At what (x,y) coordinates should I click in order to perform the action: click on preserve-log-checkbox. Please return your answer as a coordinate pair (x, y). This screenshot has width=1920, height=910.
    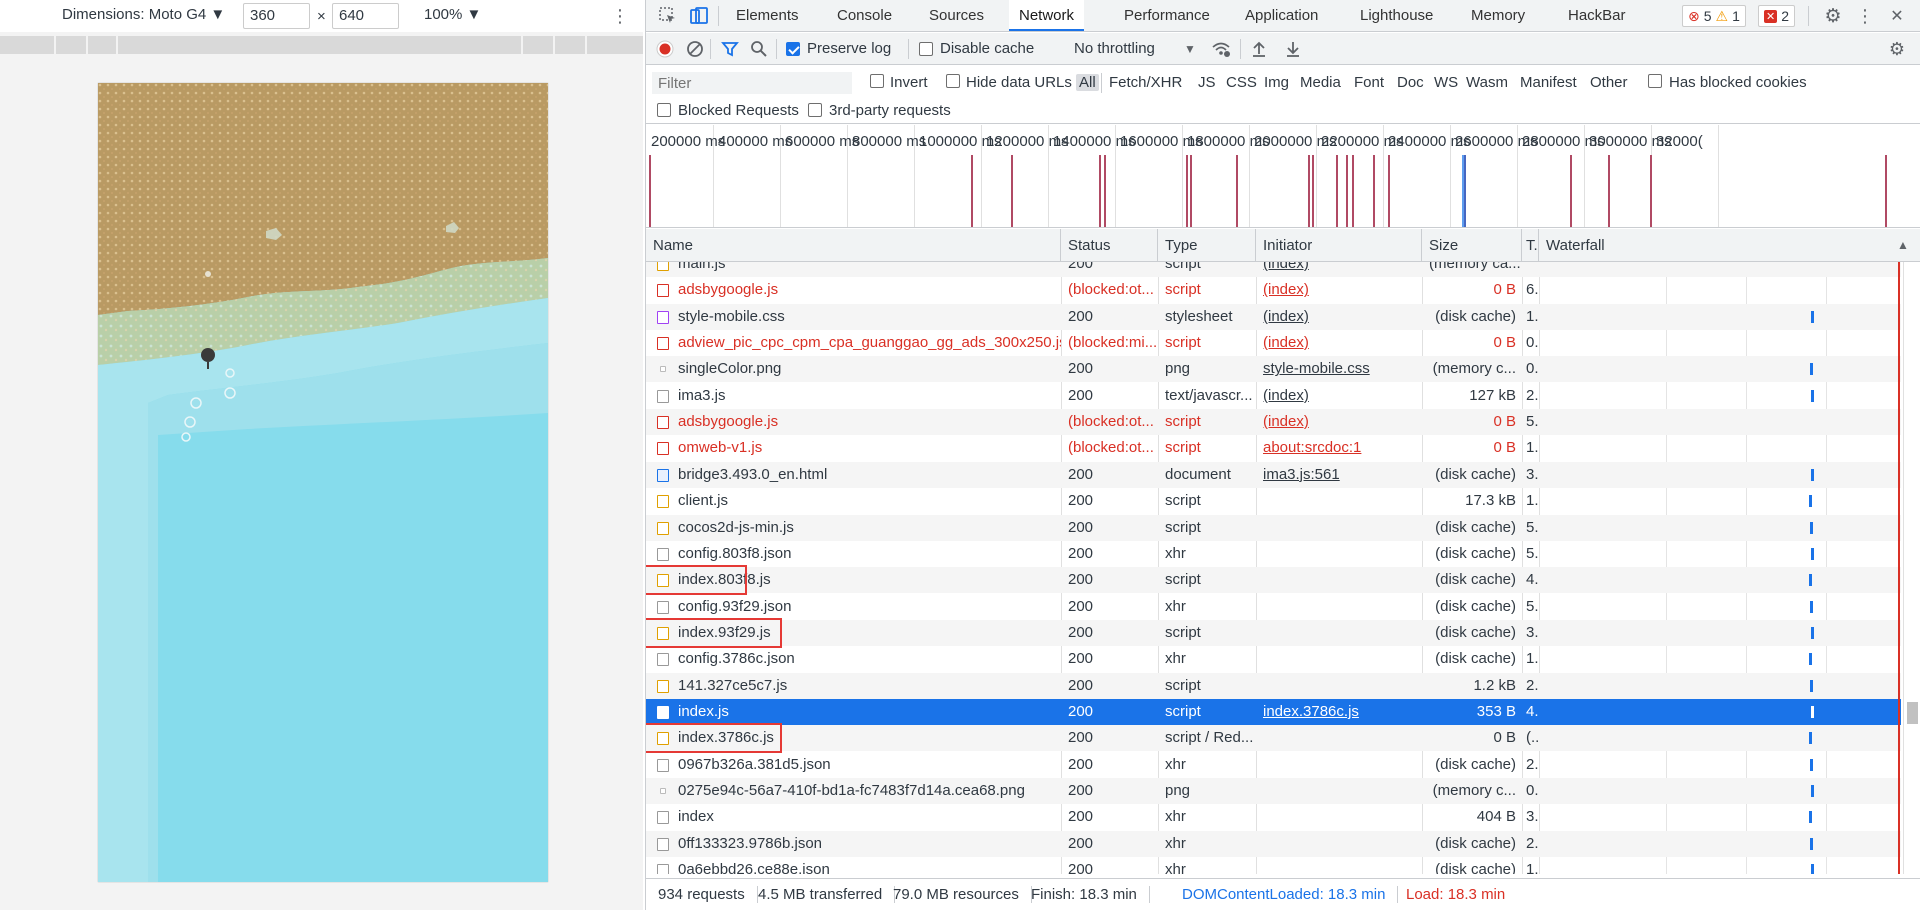
    Looking at the image, I should click on (793, 49).